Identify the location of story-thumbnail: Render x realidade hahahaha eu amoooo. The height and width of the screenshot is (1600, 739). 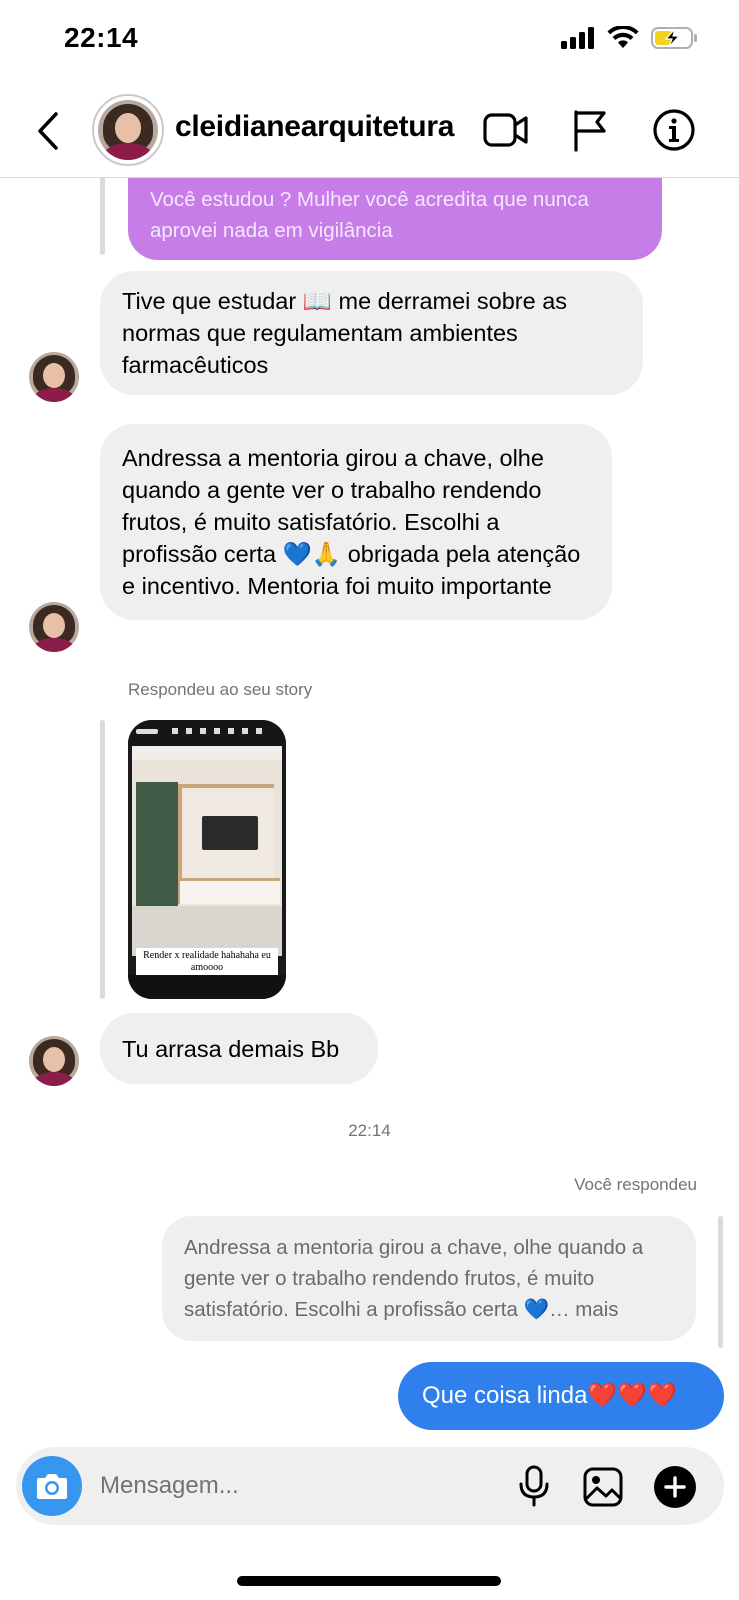
(207, 859).